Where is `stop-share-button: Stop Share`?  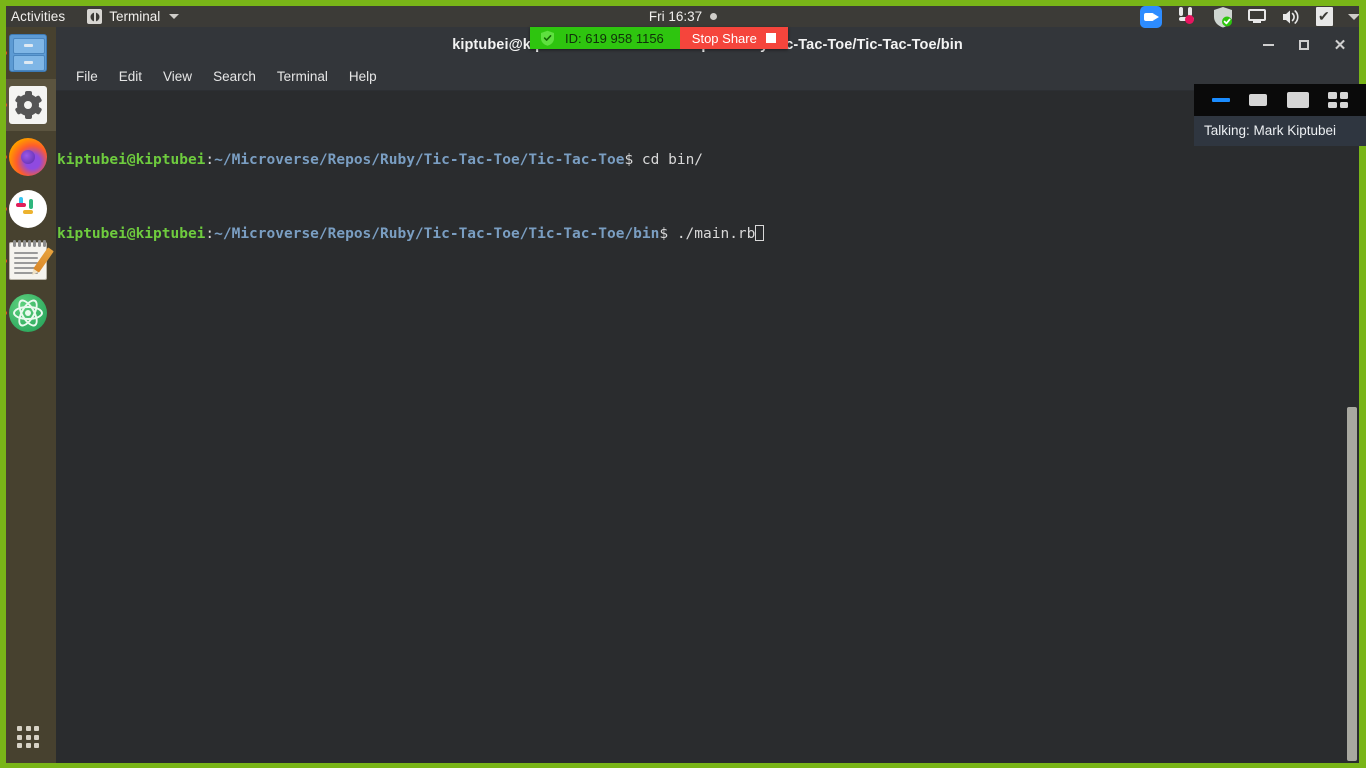 stop-share-button: Stop Share is located at coordinates (733, 38).